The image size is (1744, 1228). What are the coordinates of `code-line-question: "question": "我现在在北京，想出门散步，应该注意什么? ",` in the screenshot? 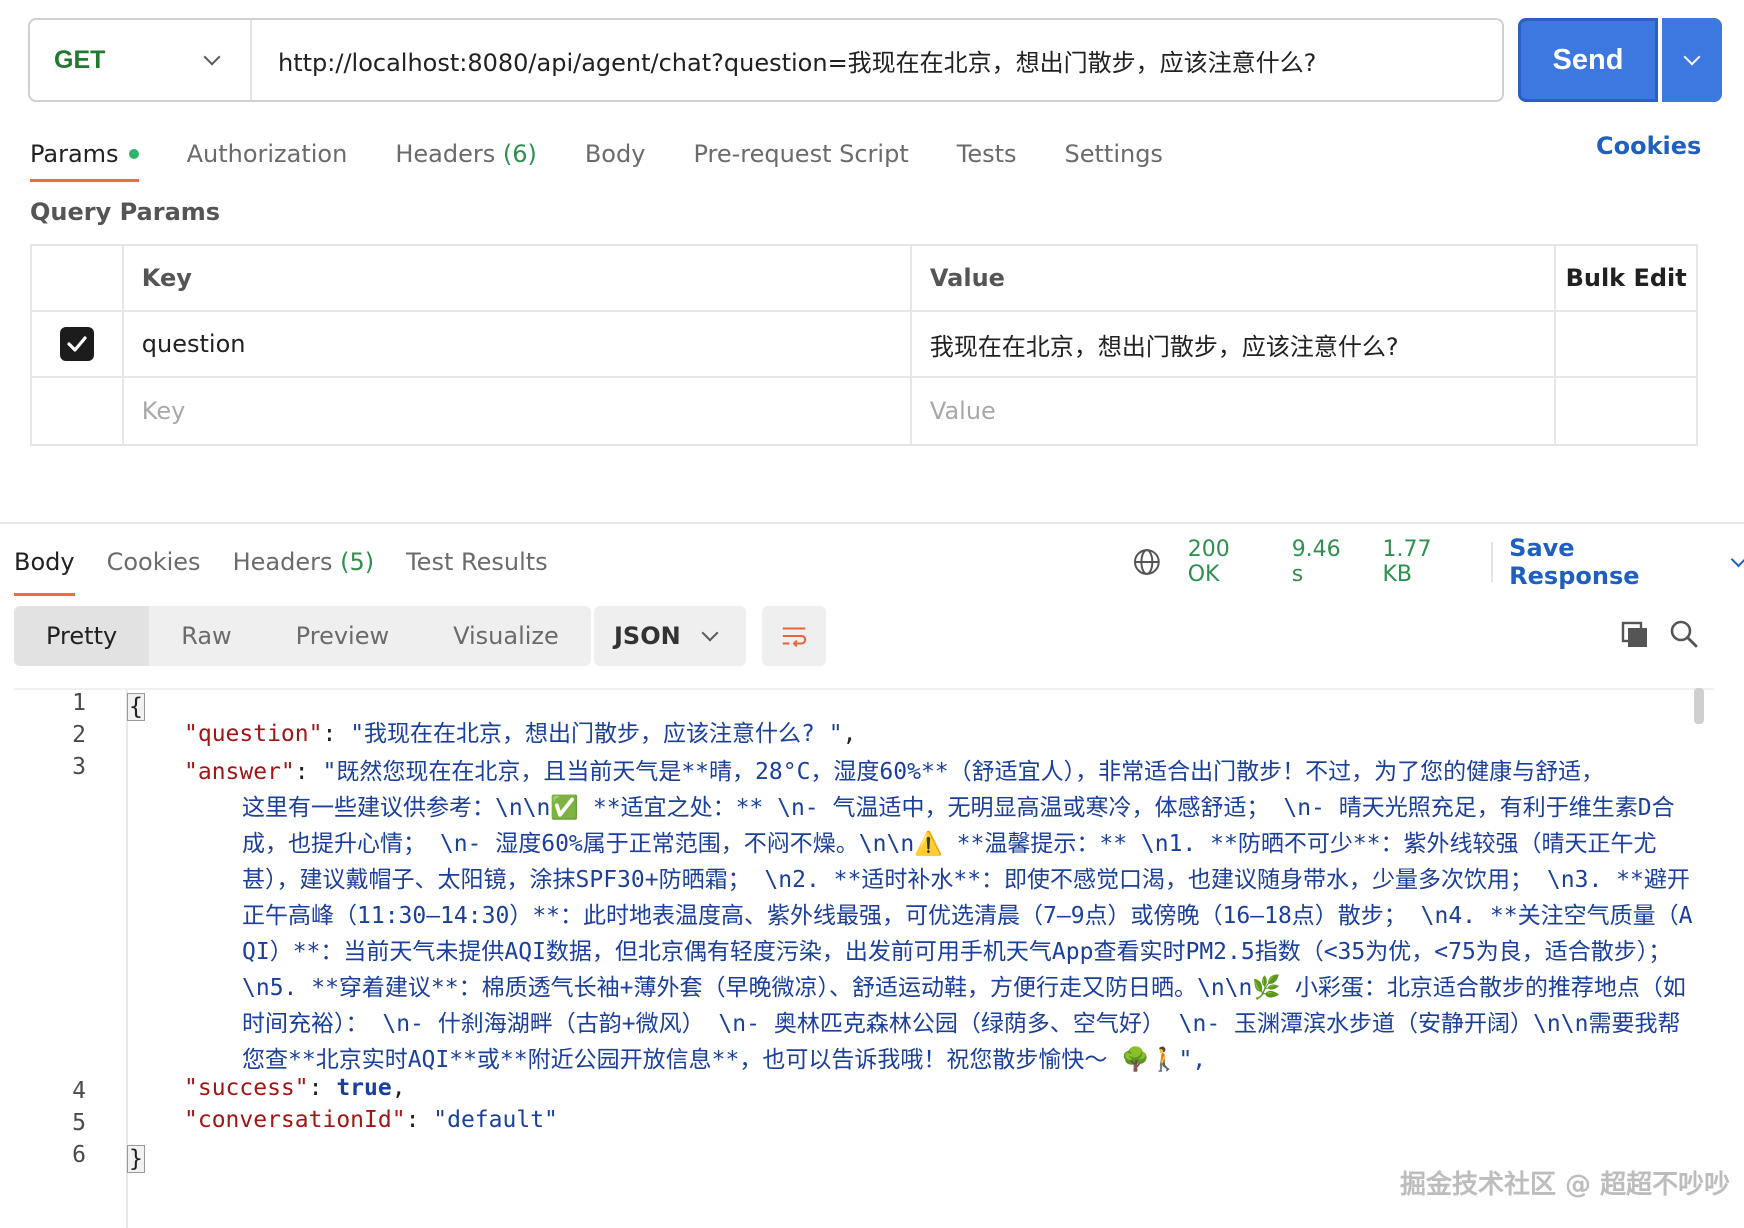 It's located at (520, 734).